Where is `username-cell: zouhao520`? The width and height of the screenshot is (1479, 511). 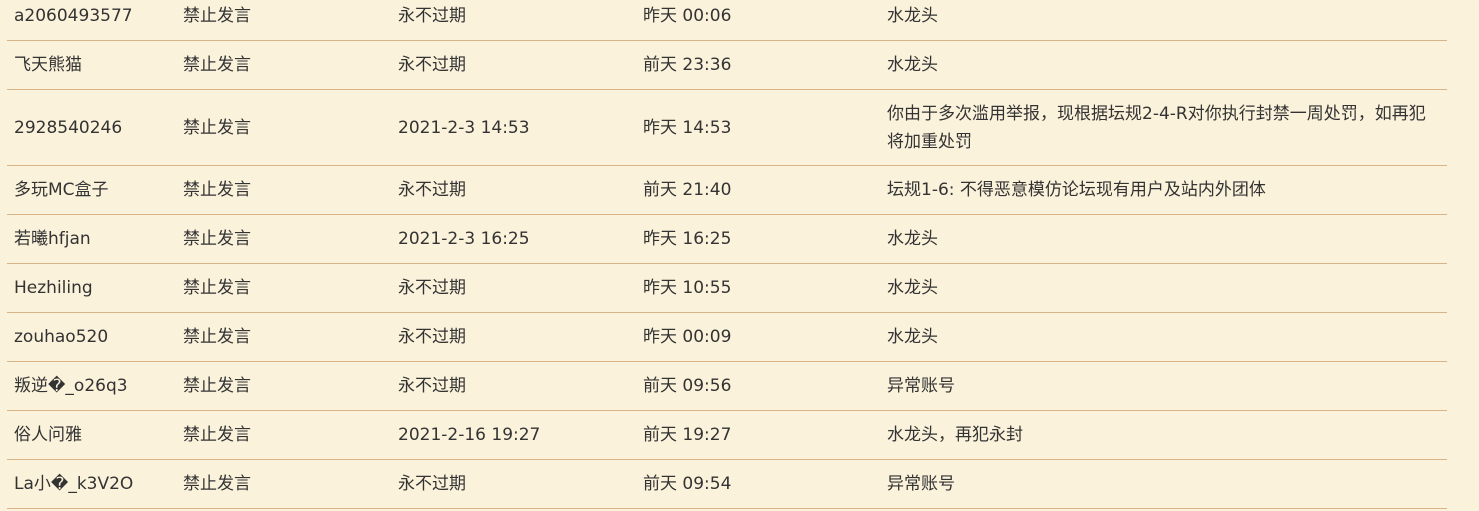 username-cell: zouhao520 is located at coordinates (91, 337).